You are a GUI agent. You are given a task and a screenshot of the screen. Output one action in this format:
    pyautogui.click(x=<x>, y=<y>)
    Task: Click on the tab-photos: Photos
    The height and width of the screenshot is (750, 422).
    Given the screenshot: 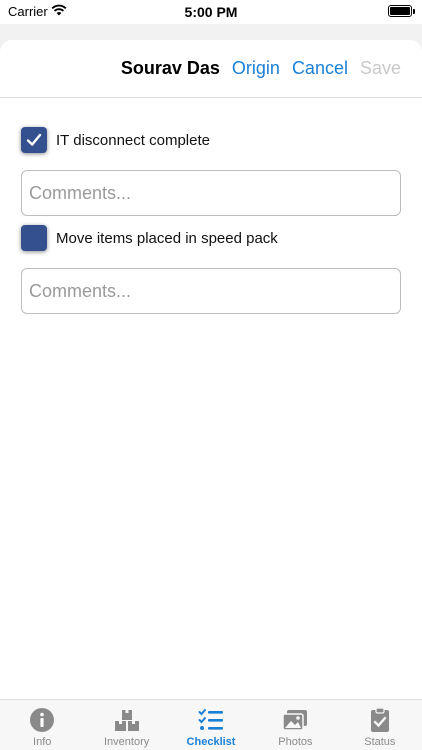 What is the action you would take?
    pyautogui.click(x=295, y=725)
    